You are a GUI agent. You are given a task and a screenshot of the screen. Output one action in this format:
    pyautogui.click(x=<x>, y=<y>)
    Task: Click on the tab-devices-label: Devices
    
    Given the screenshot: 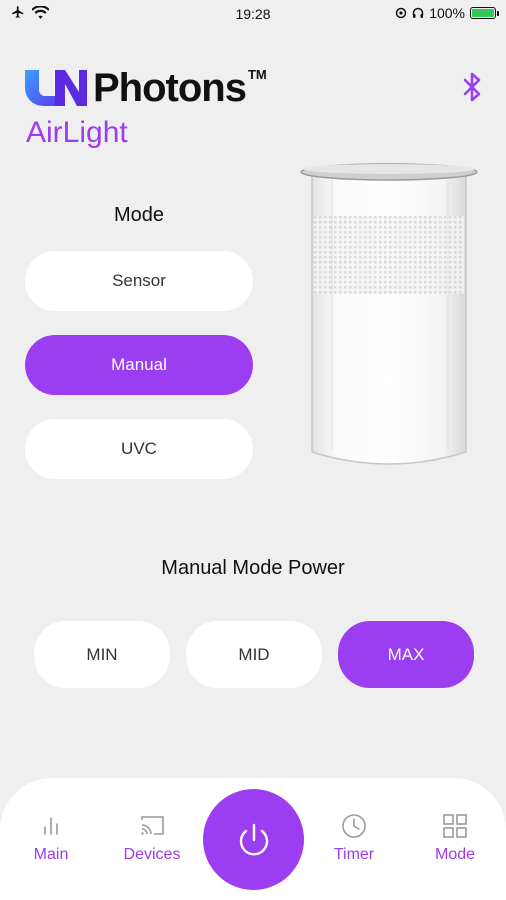 What is the action you would take?
    pyautogui.click(x=152, y=854)
    